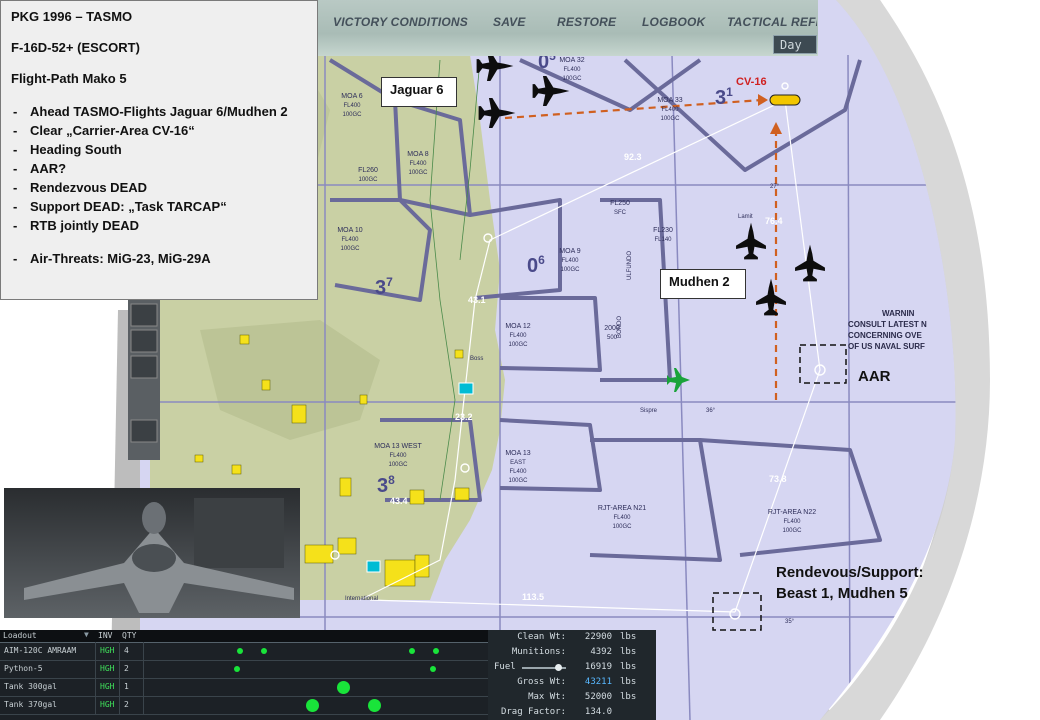 This screenshot has height=720, width=1040. Describe the element at coordinates (785, 100) in the screenshot. I see `carrier-marker` at that location.